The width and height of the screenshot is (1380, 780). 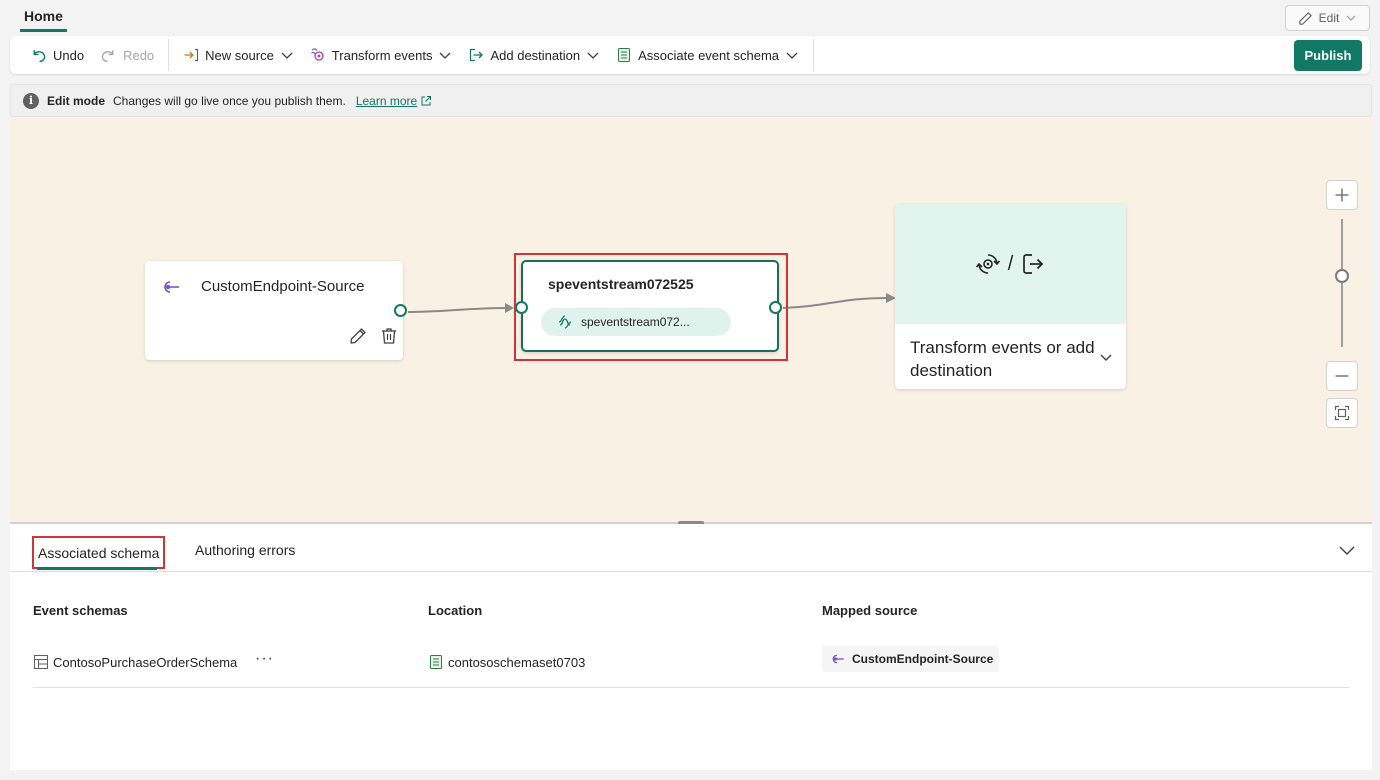 I want to click on stream-icon, so click(x=565, y=322).